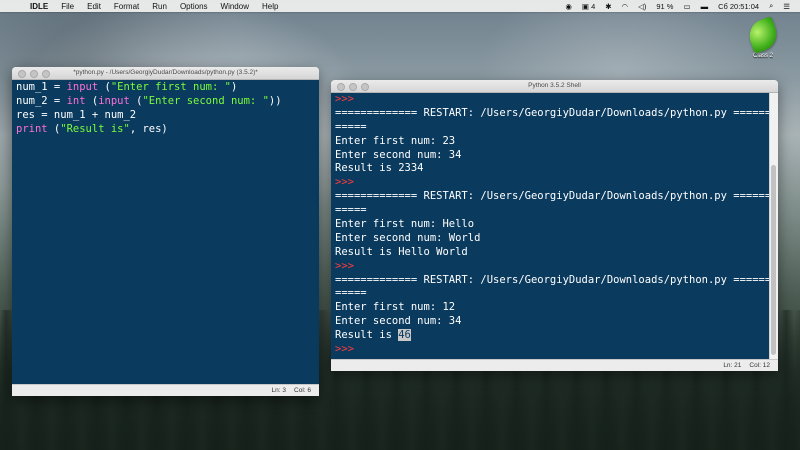 The image size is (800, 450). I want to click on shell-line-text: Enter first num: Hello, so click(405, 224).